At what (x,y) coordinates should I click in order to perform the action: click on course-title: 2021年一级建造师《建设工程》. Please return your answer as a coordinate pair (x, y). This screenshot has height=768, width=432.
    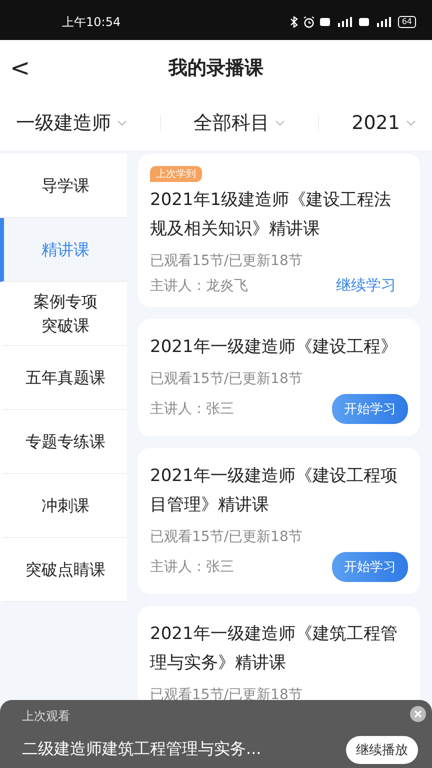
    Looking at the image, I should click on (274, 347).